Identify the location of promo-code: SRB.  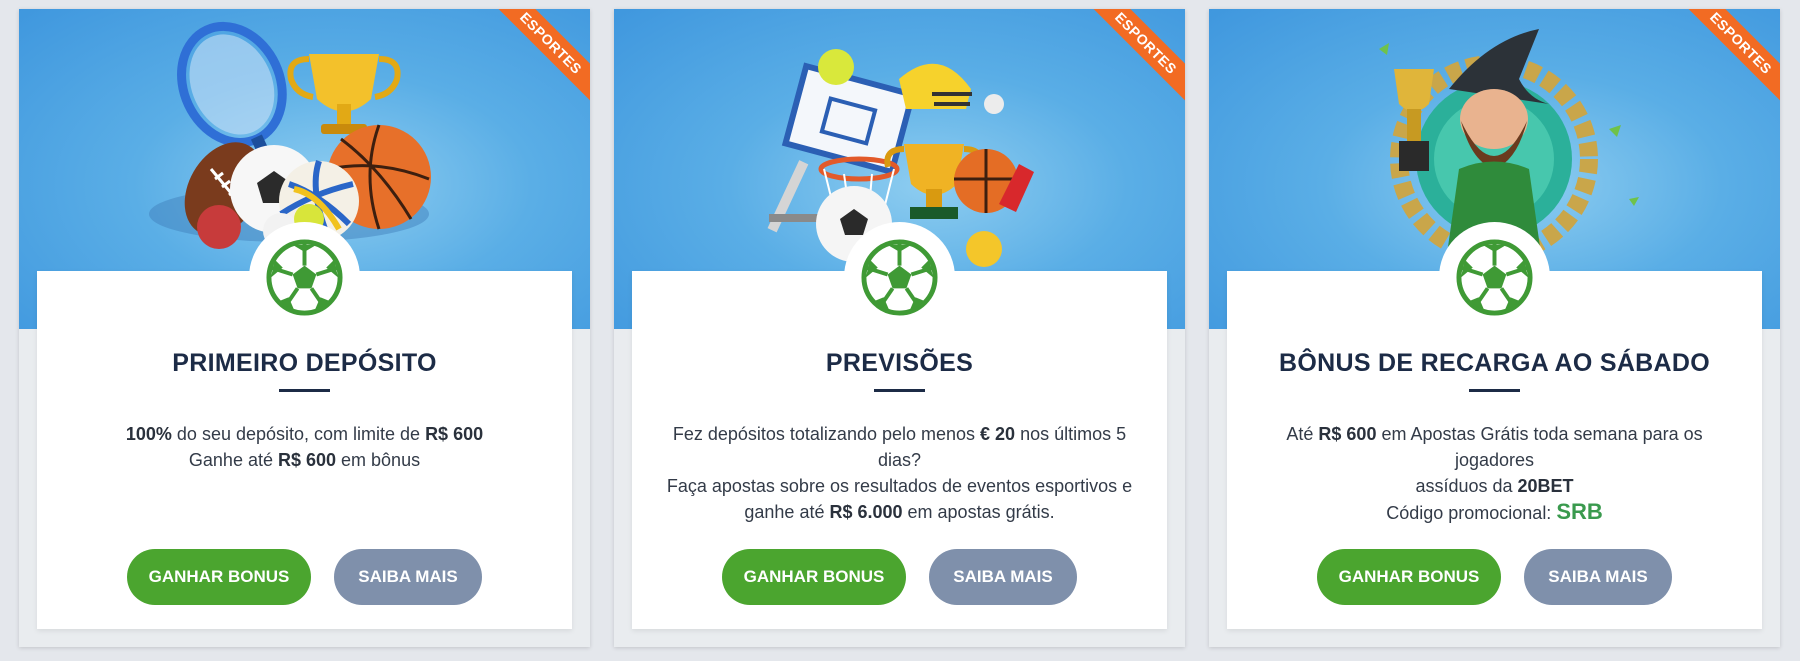
(1579, 511).